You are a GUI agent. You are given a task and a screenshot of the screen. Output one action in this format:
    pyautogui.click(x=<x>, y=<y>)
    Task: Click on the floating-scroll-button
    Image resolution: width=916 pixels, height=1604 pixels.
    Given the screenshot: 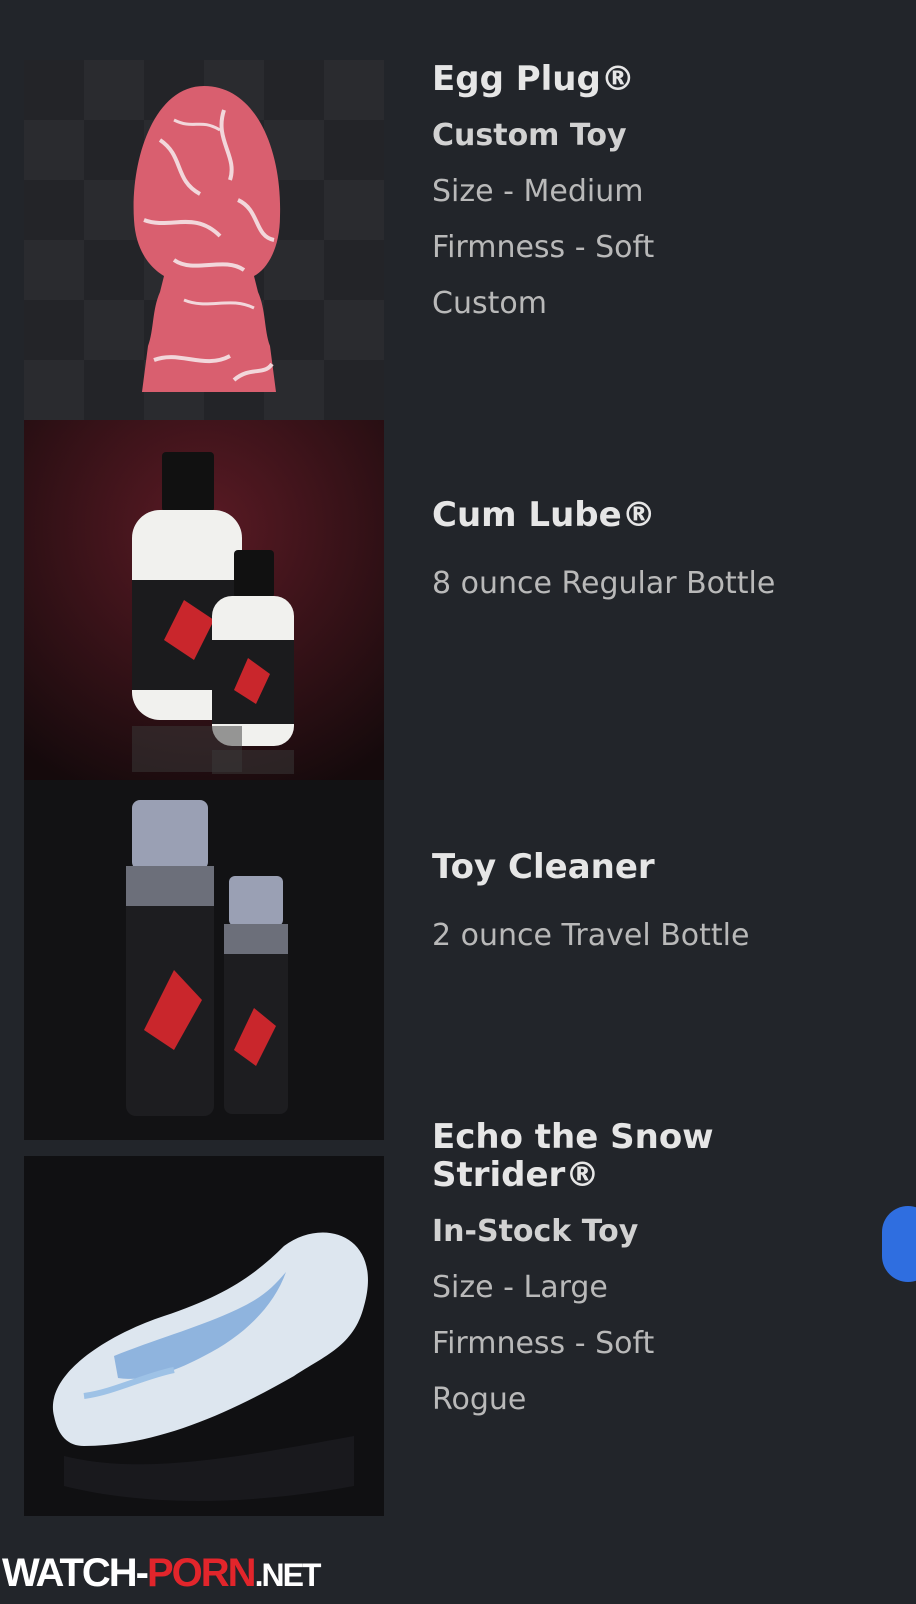 What is the action you would take?
    pyautogui.click(x=899, y=1244)
    